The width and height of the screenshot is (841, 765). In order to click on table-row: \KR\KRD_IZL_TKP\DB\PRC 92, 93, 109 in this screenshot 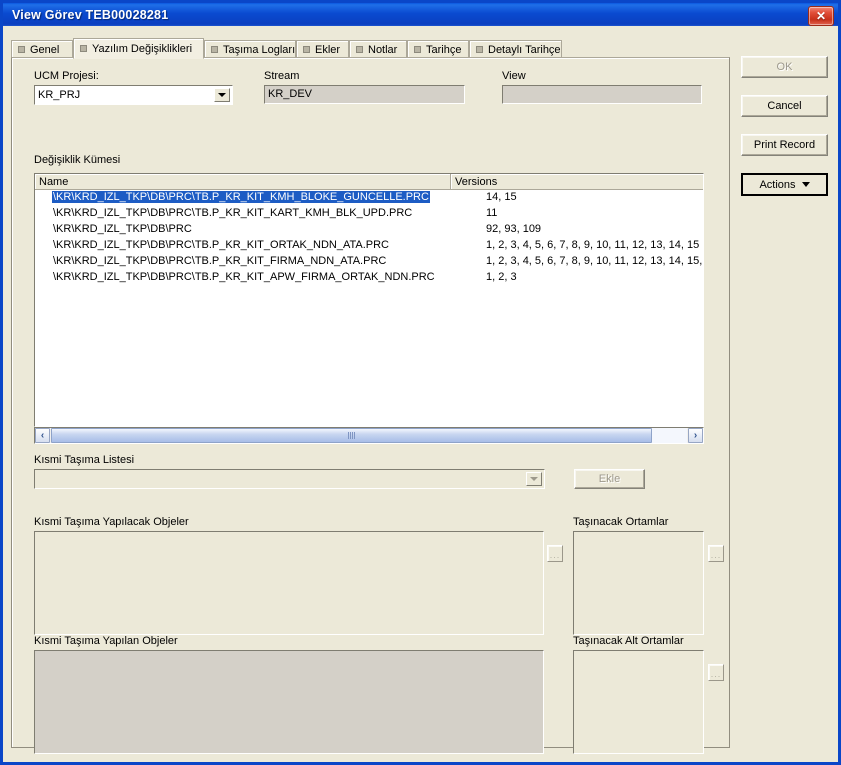, I will do `click(369, 230)`.